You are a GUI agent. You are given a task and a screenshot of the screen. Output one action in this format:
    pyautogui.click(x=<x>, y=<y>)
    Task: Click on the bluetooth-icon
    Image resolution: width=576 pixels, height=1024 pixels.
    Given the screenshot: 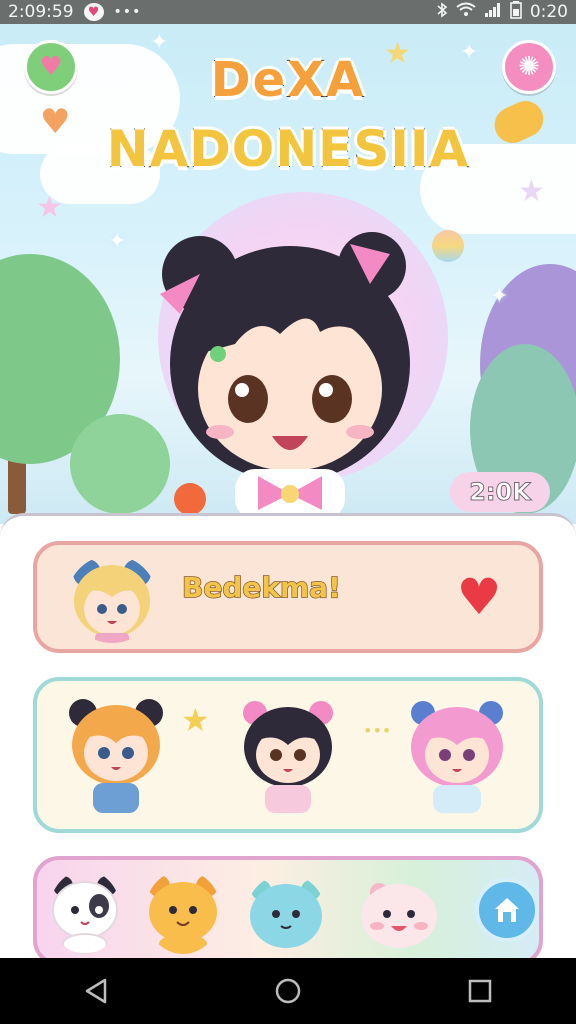 What is the action you would take?
    pyautogui.click(x=442, y=12)
    